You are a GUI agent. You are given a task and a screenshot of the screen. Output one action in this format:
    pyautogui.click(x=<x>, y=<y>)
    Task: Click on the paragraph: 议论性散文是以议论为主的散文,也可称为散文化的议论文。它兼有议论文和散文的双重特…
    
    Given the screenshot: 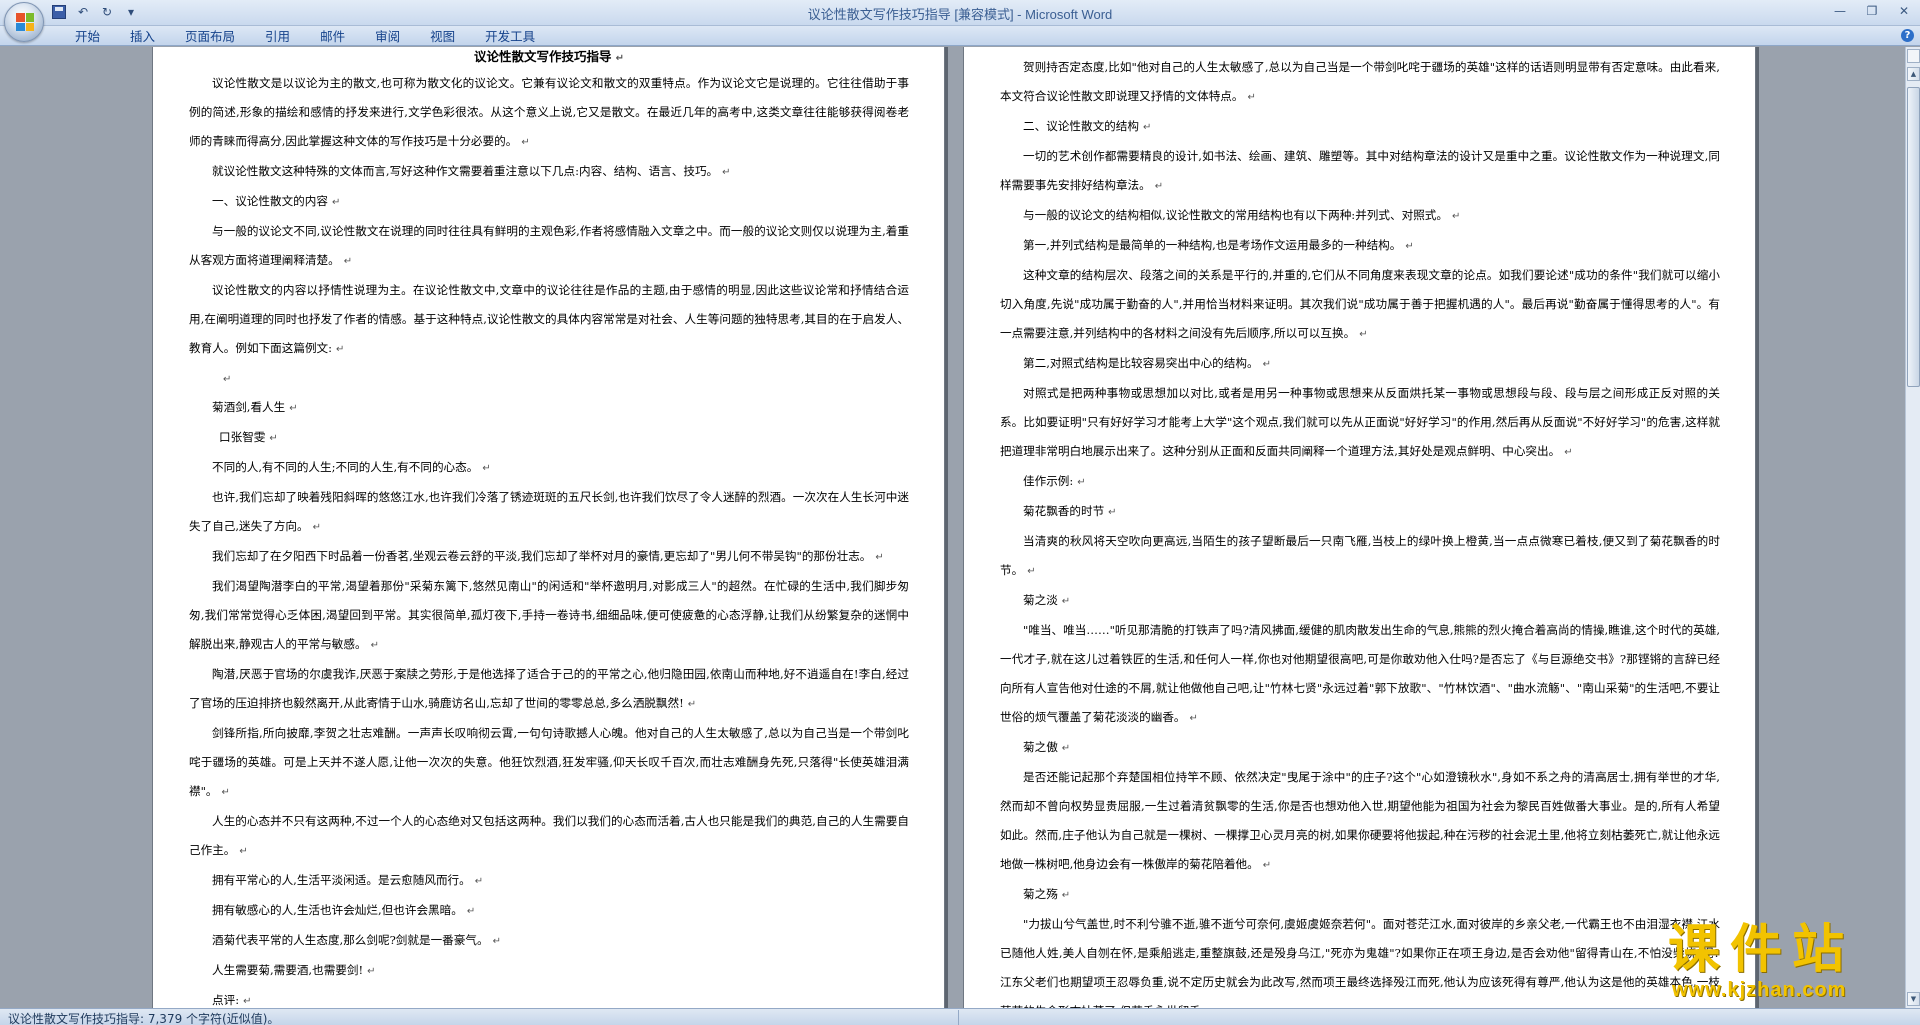 What is the action you would take?
    pyautogui.click(x=549, y=113)
    